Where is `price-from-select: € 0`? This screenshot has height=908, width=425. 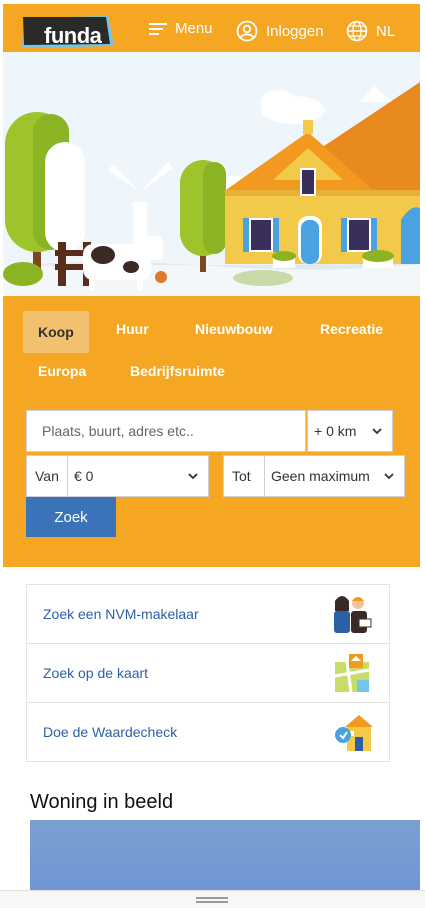 price-from-select: € 0 is located at coordinates (138, 476).